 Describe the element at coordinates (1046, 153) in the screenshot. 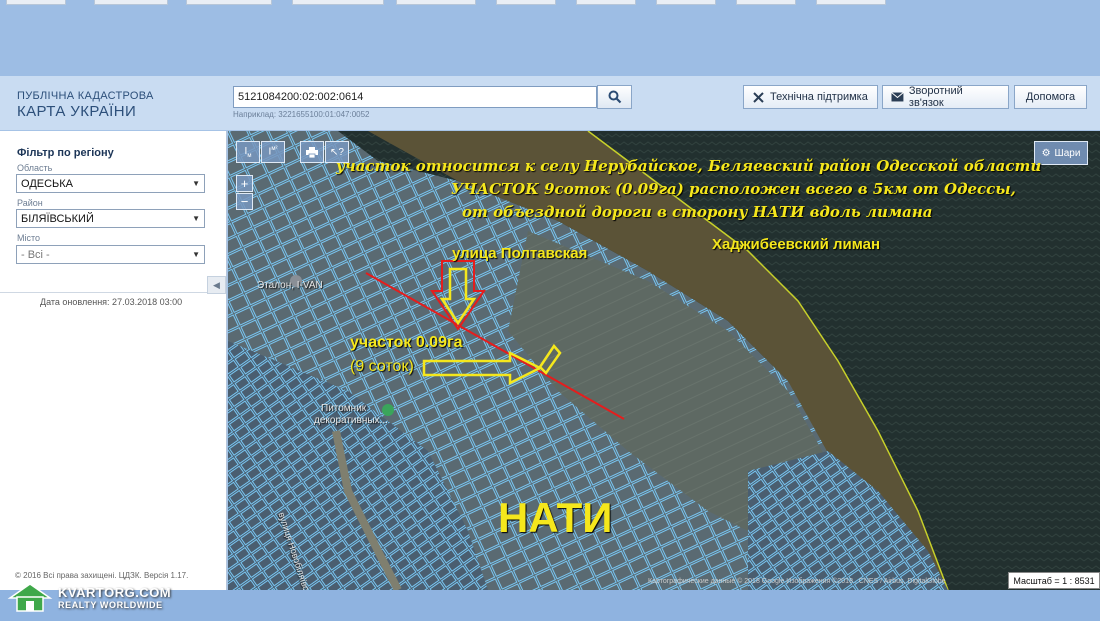

I see `gear-icon: ⚙` at that location.